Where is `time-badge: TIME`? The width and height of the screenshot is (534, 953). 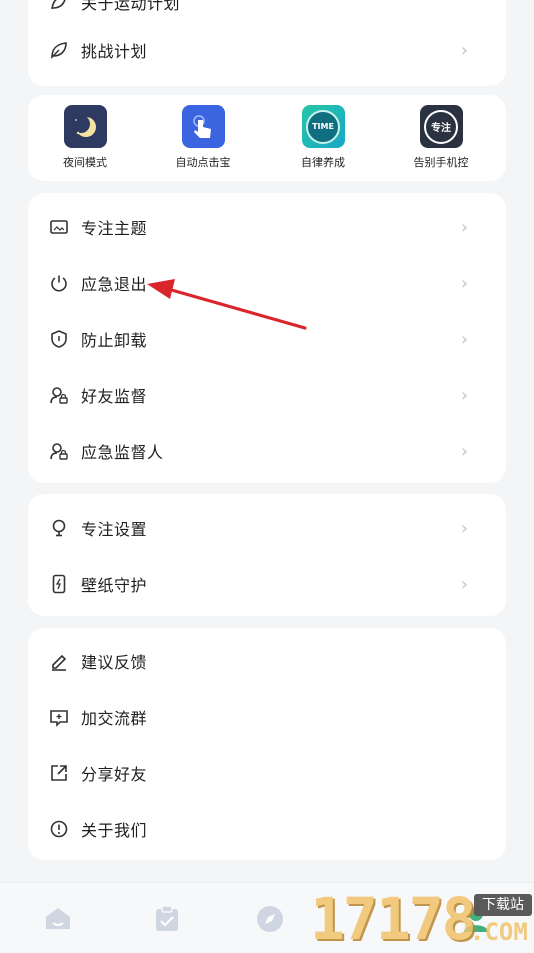 time-badge: TIME is located at coordinates (323, 126).